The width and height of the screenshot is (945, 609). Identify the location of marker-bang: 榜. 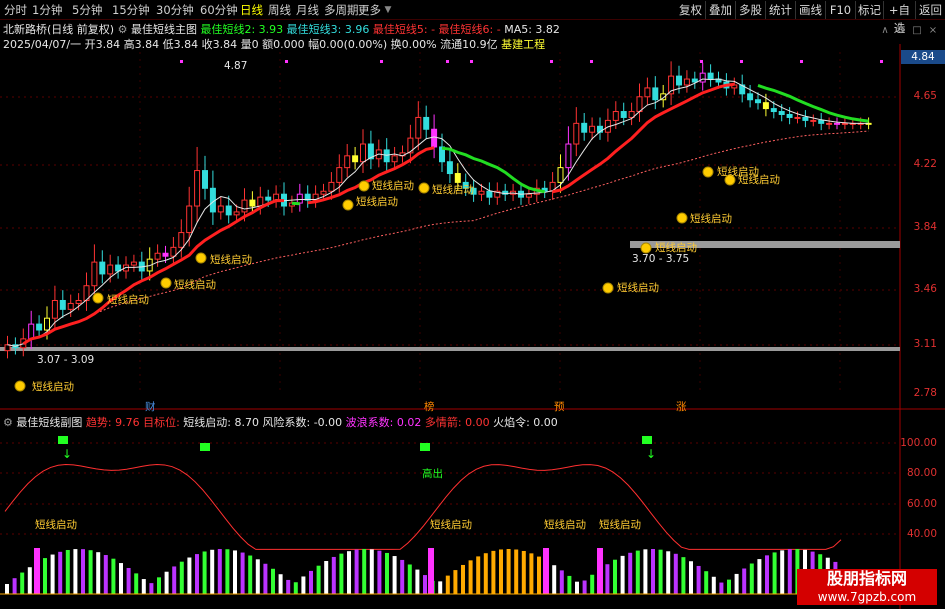
(429, 406).